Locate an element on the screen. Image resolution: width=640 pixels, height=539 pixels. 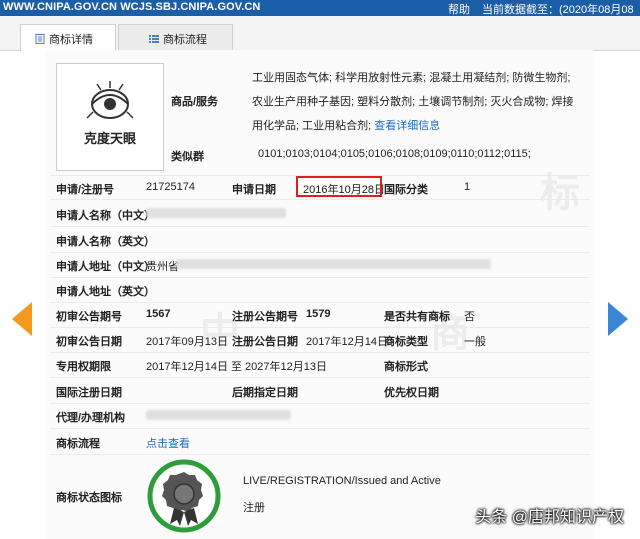
prelim-no-value: 1567 is located at coordinates (158, 314).